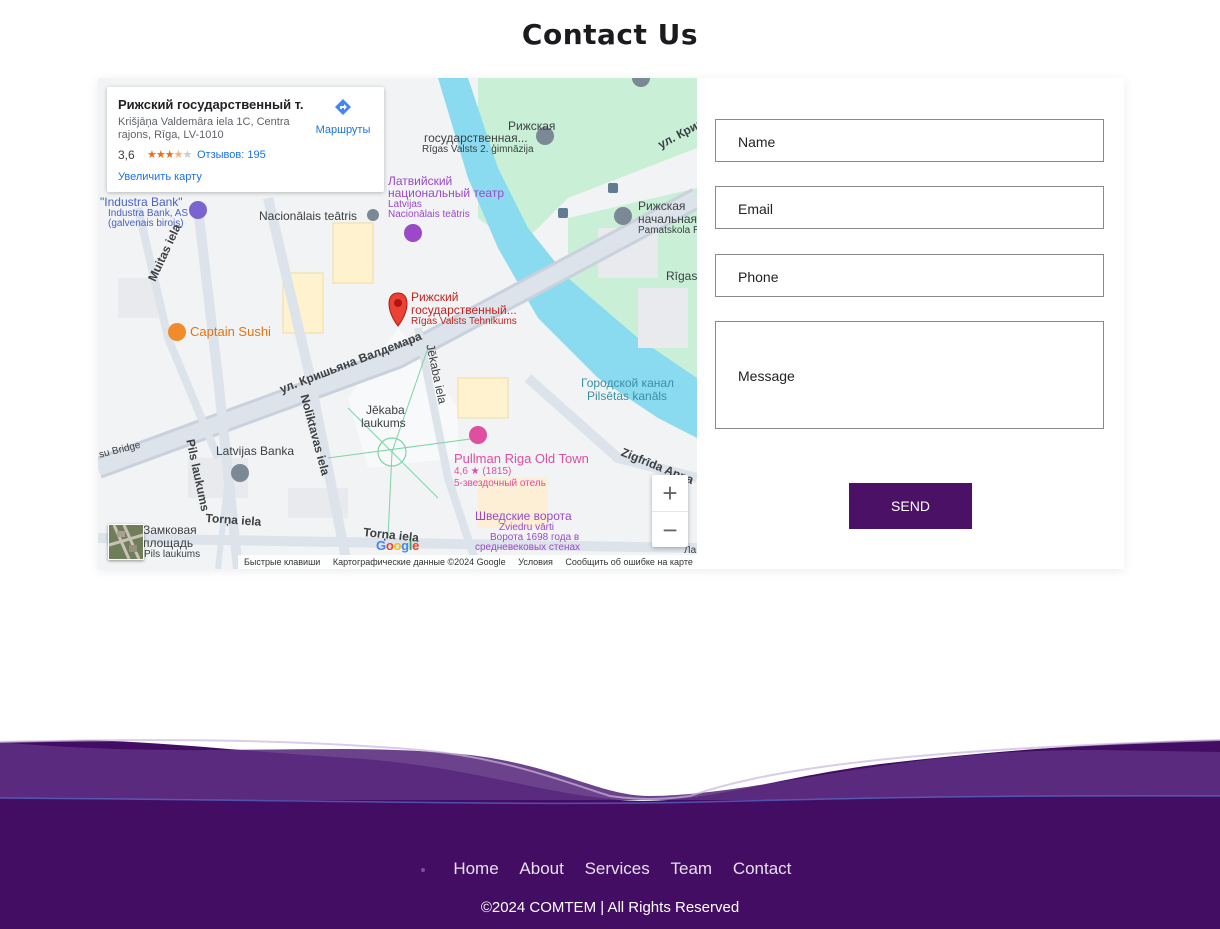  I want to click on footer-link-about: About, so click(541, 868).